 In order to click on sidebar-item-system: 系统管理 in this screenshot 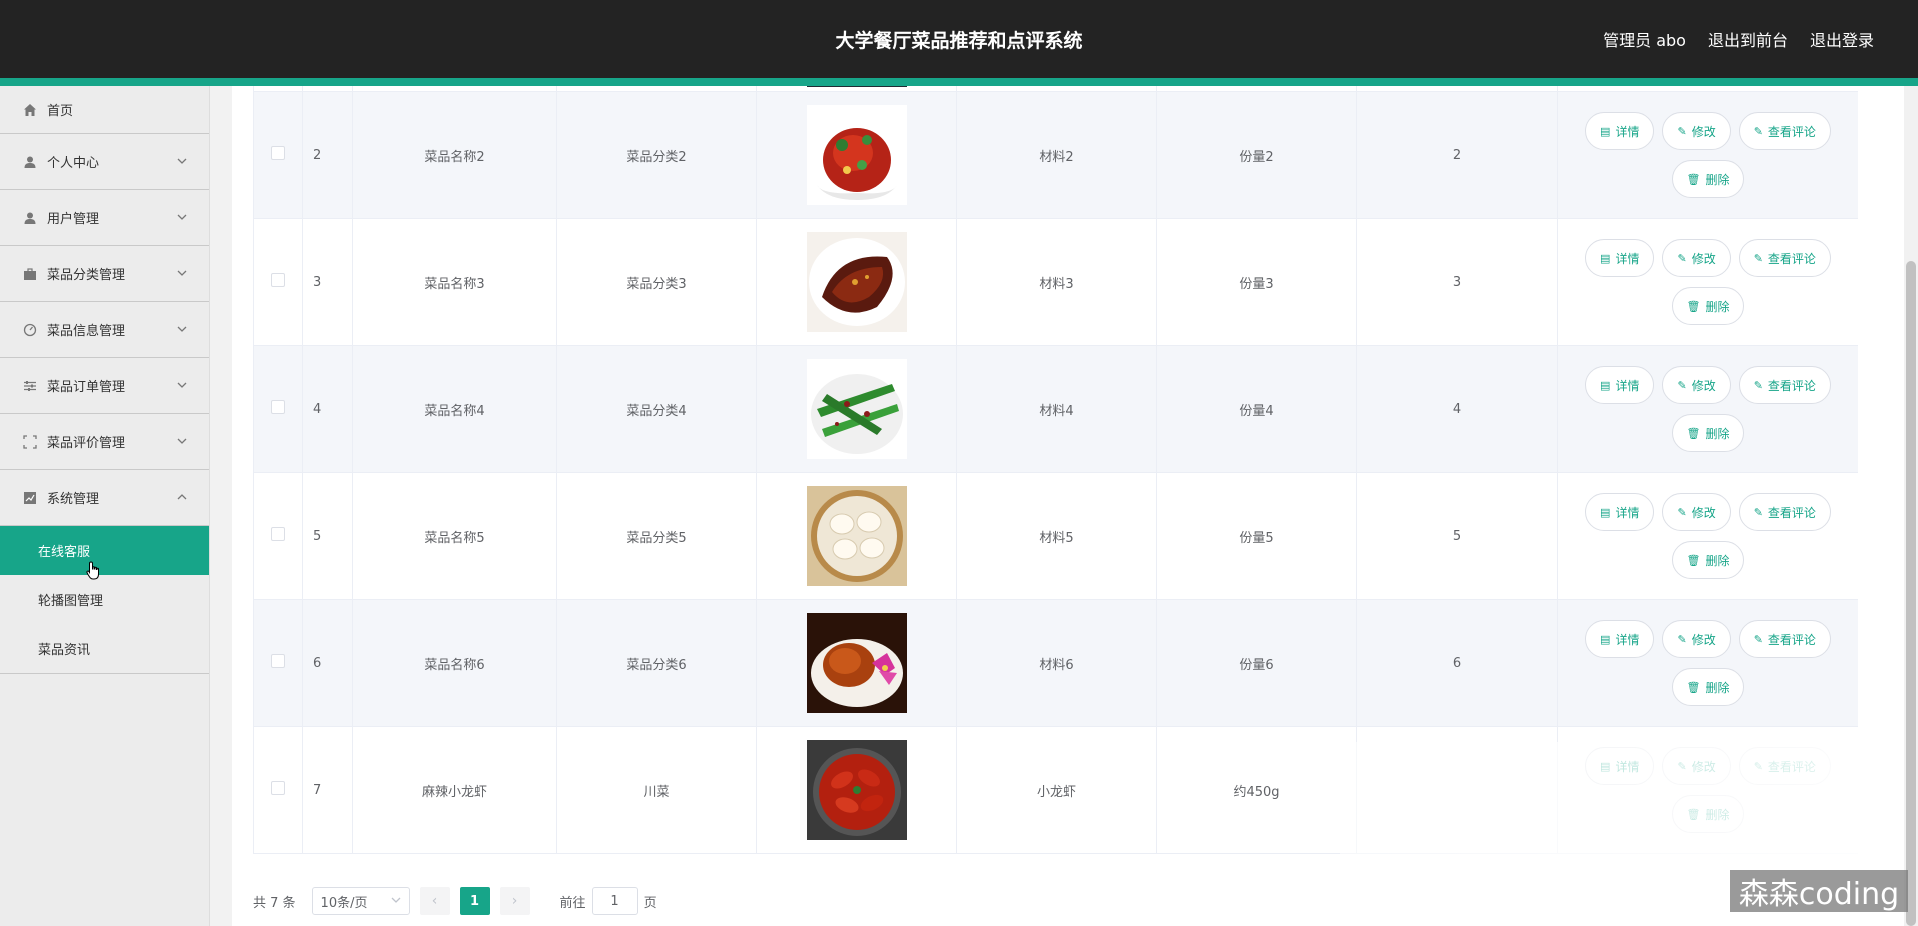, I will do `click(104, 498)`.